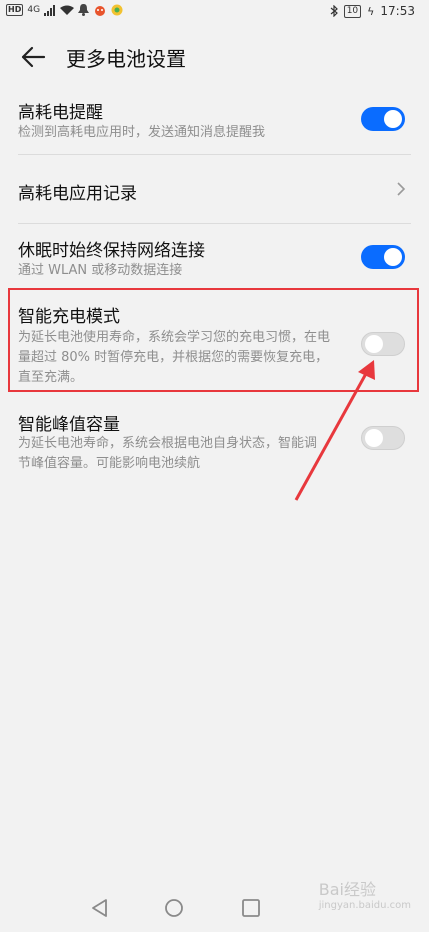 This screenshot has width=429, height=932. What do you see at coordinates (251, 908) in the screenshot?
I see `nav-recents-icon` at bounding box center [251, 908].